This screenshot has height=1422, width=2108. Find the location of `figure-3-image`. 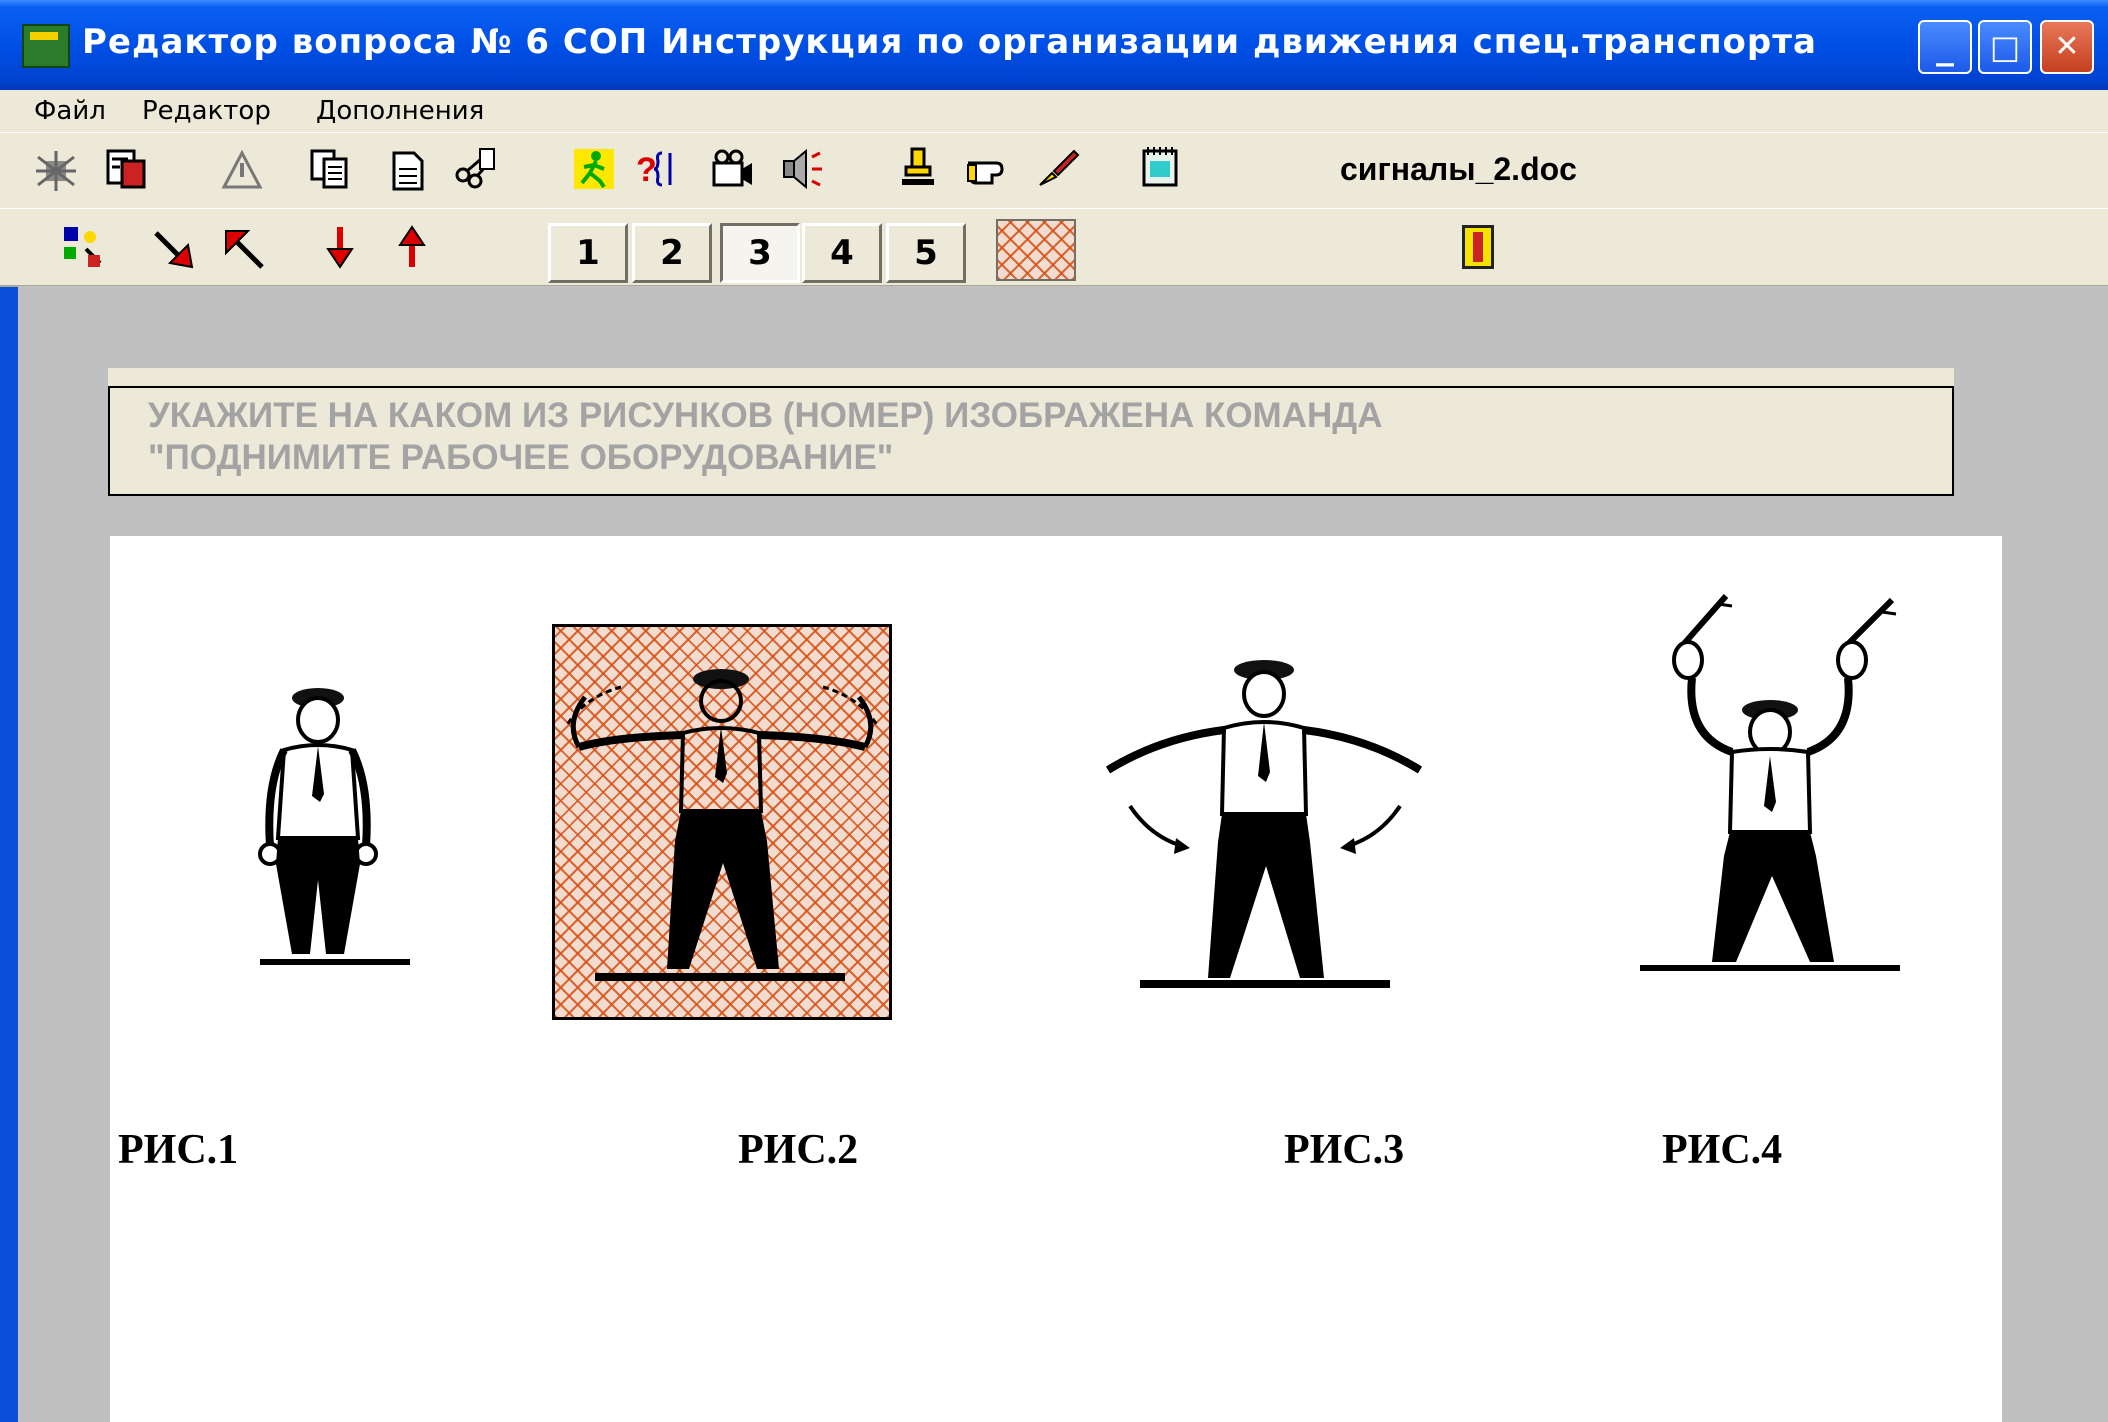

figure-3-image is located at coordinates (1265, 826).